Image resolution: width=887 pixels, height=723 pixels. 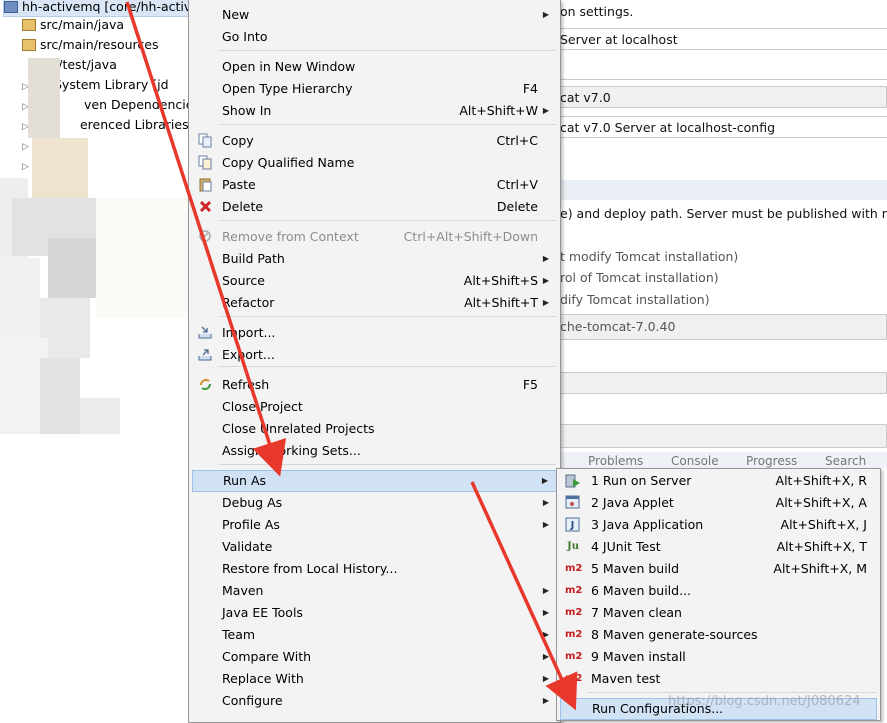 What do you see at coordinates (374, 163) in the screenshot?
I see `menu-item-copy-qualified-name: Copy Qualified Name` at bounding box center [374, 163].